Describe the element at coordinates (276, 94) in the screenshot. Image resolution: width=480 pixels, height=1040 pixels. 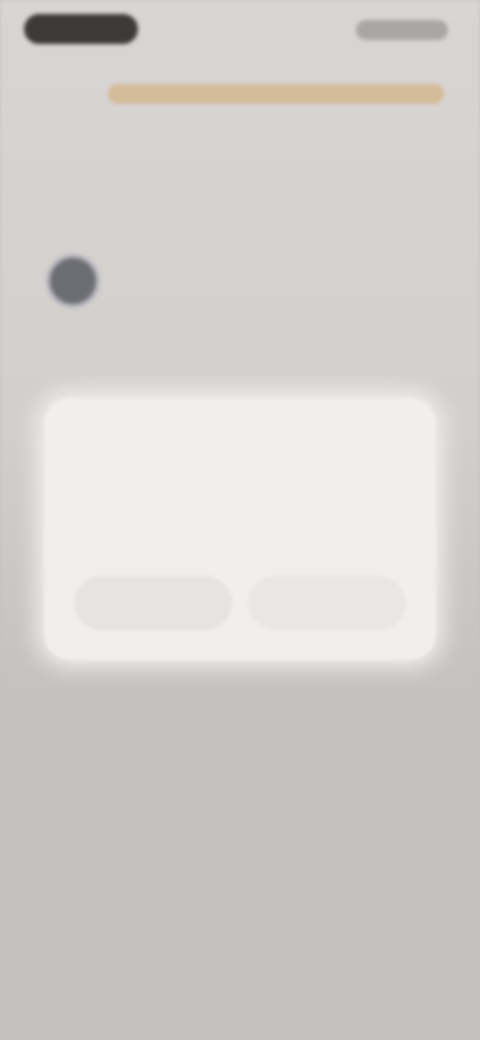
I see `accent-banner` at that location.